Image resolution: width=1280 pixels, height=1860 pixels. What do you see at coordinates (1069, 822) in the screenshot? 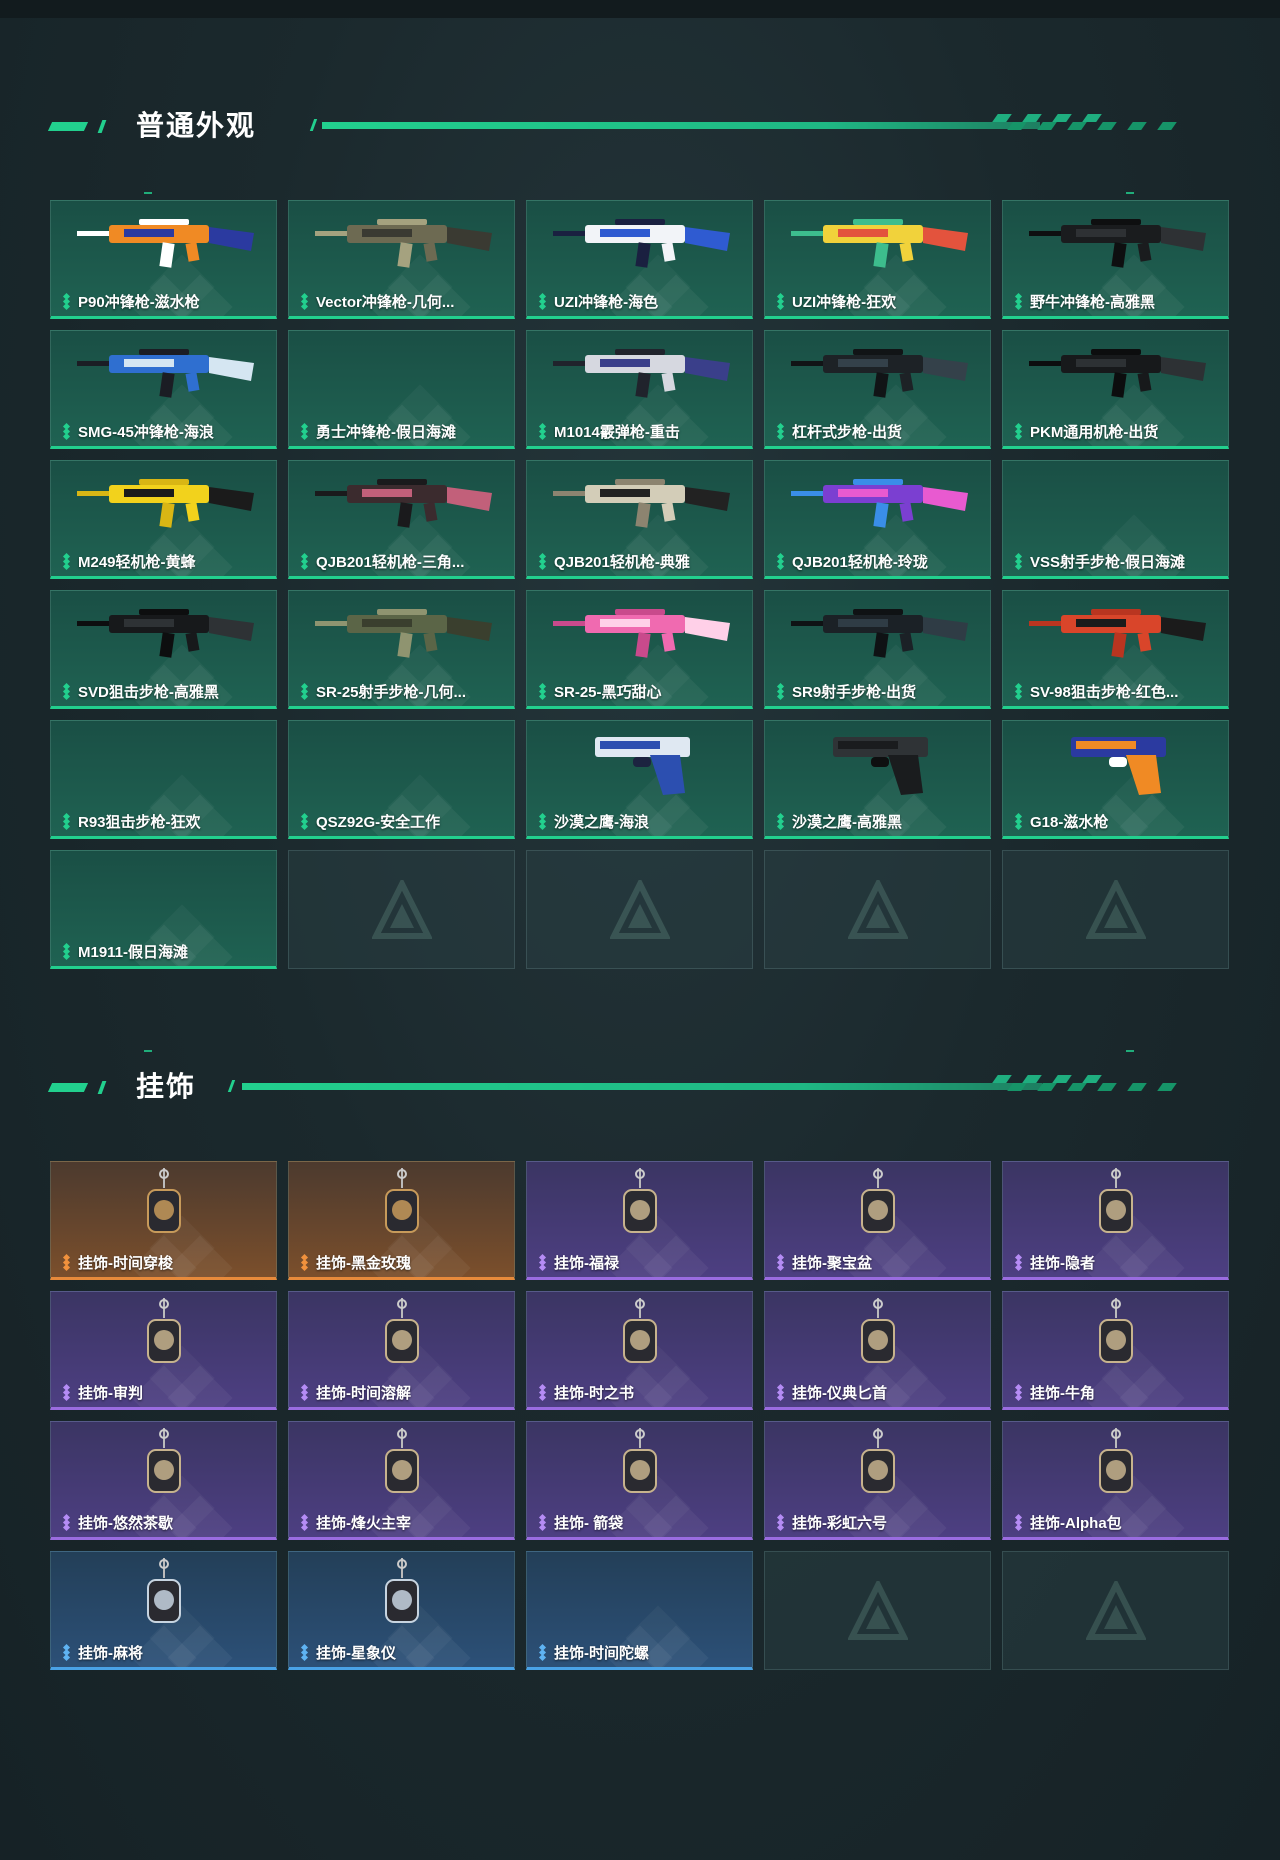
I see `item-name: G18-滋水枪` at bounding box center [1069, 822].